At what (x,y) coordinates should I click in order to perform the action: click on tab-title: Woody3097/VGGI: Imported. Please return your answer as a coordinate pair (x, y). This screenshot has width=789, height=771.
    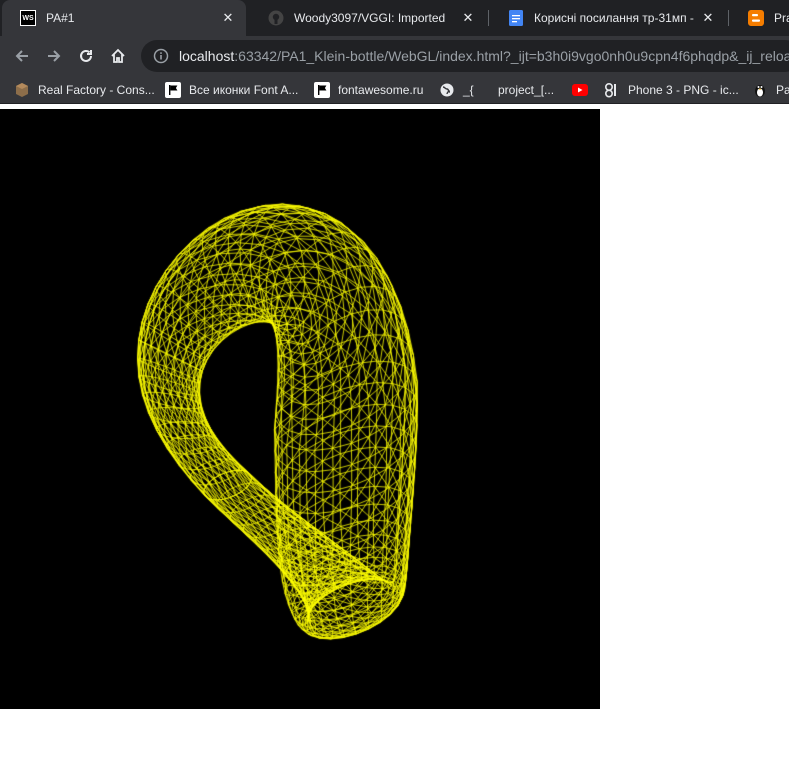
    Looking at the image, I should click on (370, 18).